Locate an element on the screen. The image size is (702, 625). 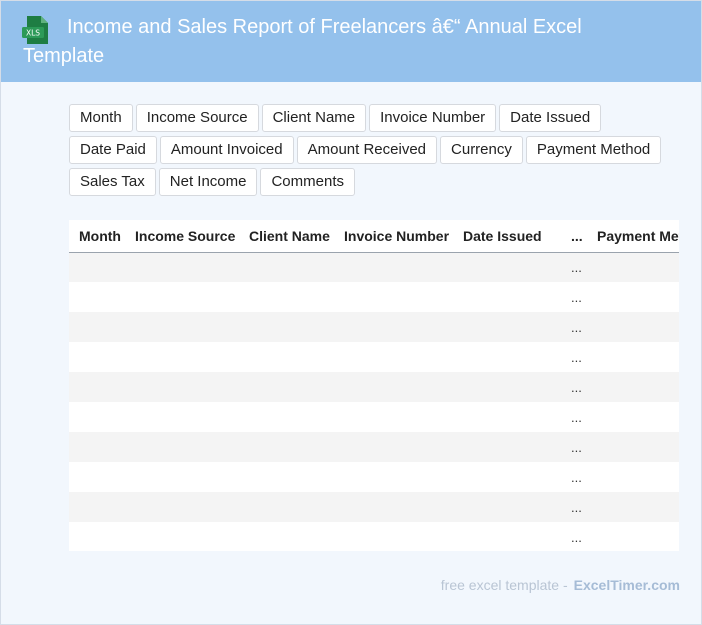
footer-text: free excel template - is located at coordinates (504, 585).